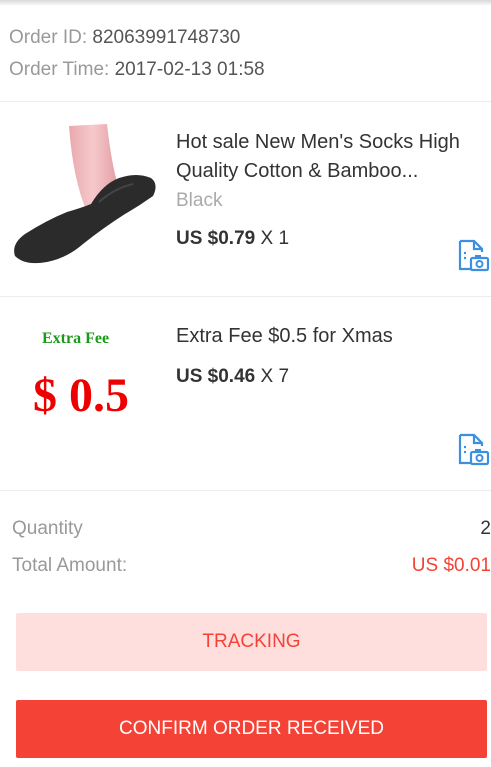 Image resolution: width=491 pixels, height=767 pixels. What do you see at coordinates (48, 37) in the screenshot?
I see `order-id-label: Order ID:` at bounding box center [48, 37].